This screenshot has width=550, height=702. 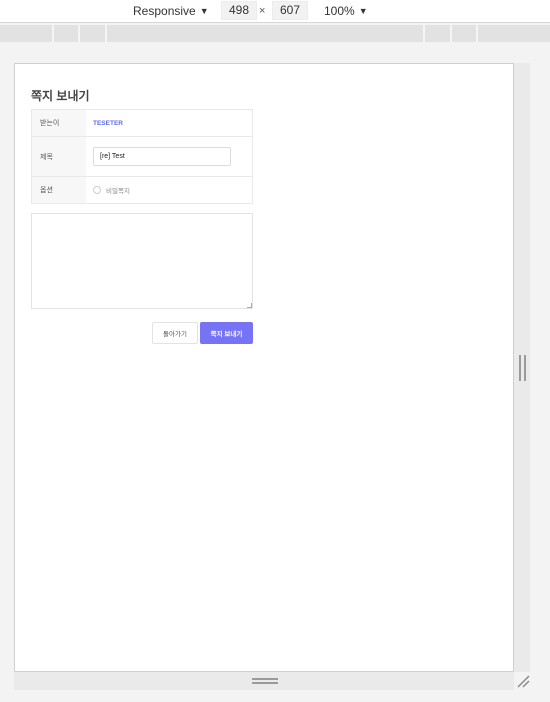 I want to click on viewport-width-input: 498, so click(x=239, y=10).